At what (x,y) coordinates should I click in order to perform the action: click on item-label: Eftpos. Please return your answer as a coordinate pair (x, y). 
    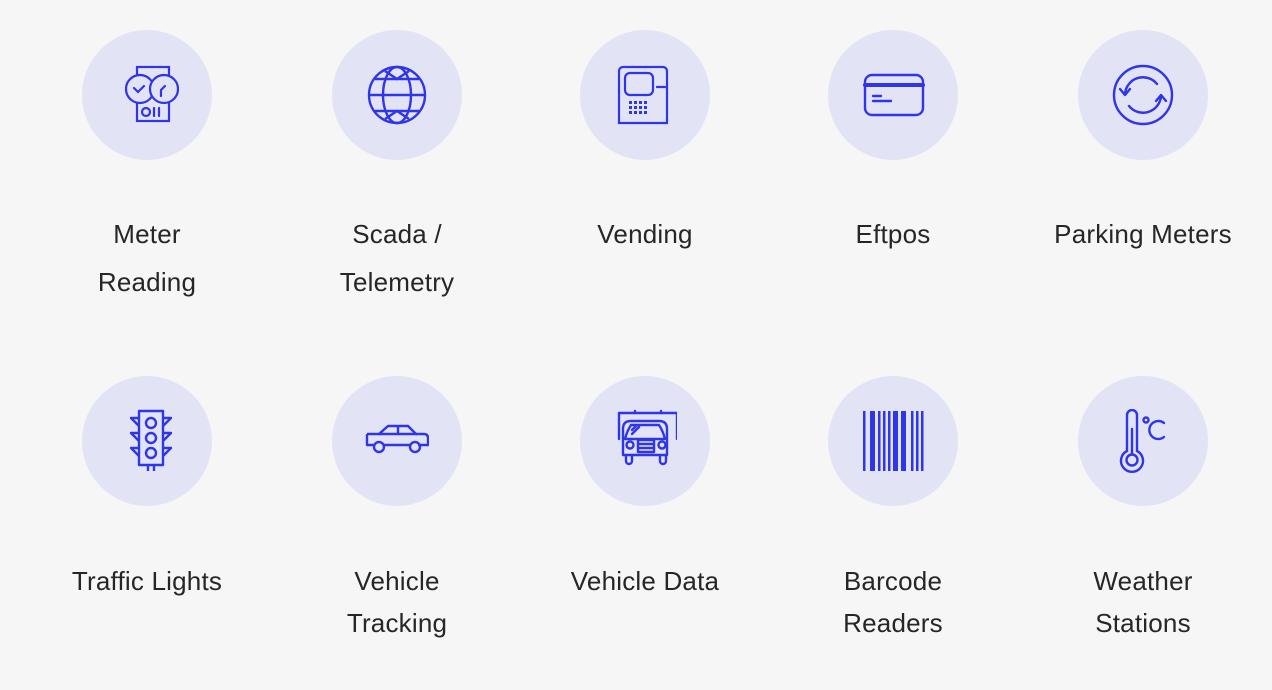
    Looking at the image, I should click on (893, 234).